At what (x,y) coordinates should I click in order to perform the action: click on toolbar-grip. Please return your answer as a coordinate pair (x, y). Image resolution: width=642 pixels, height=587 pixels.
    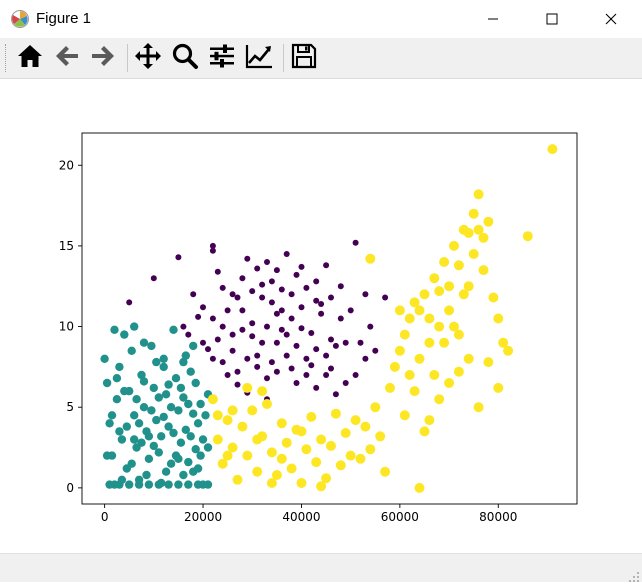
    Looking at the image, I should click on (7, 58).